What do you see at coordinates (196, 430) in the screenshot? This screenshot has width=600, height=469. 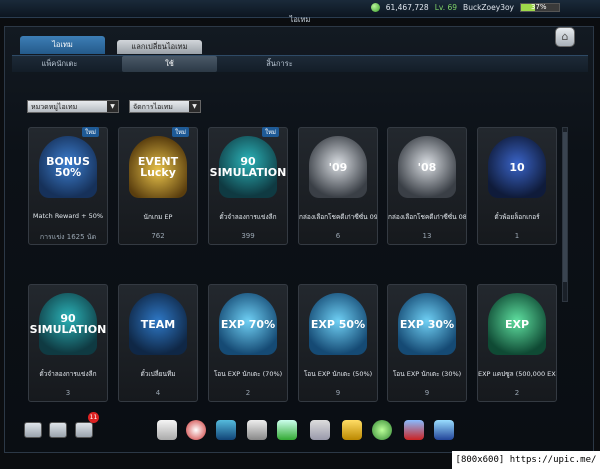 I see `ball-icon` at bounding box center [196, 430].